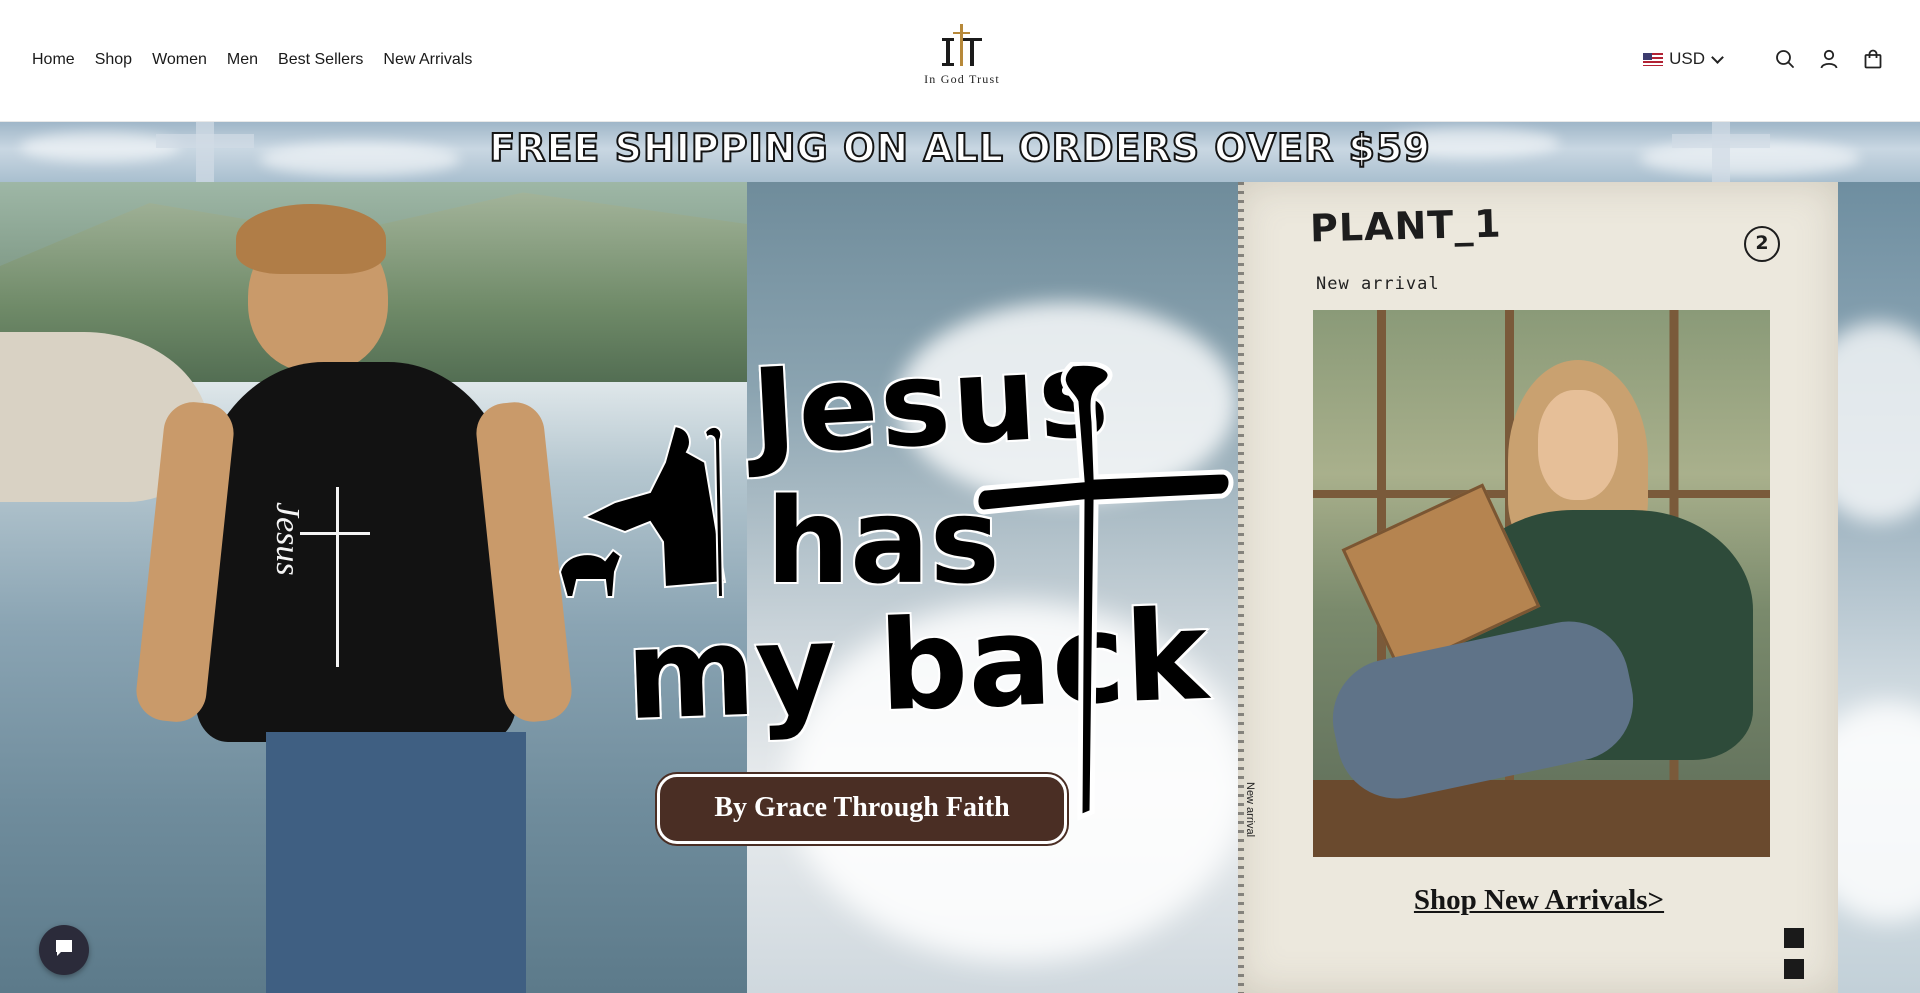 Image resolution: width=1920 pixels, height=993 pixels. Describe the element at coordinates (642, 511) in the screenshot. I see `shepherd-silhouette` at that location.